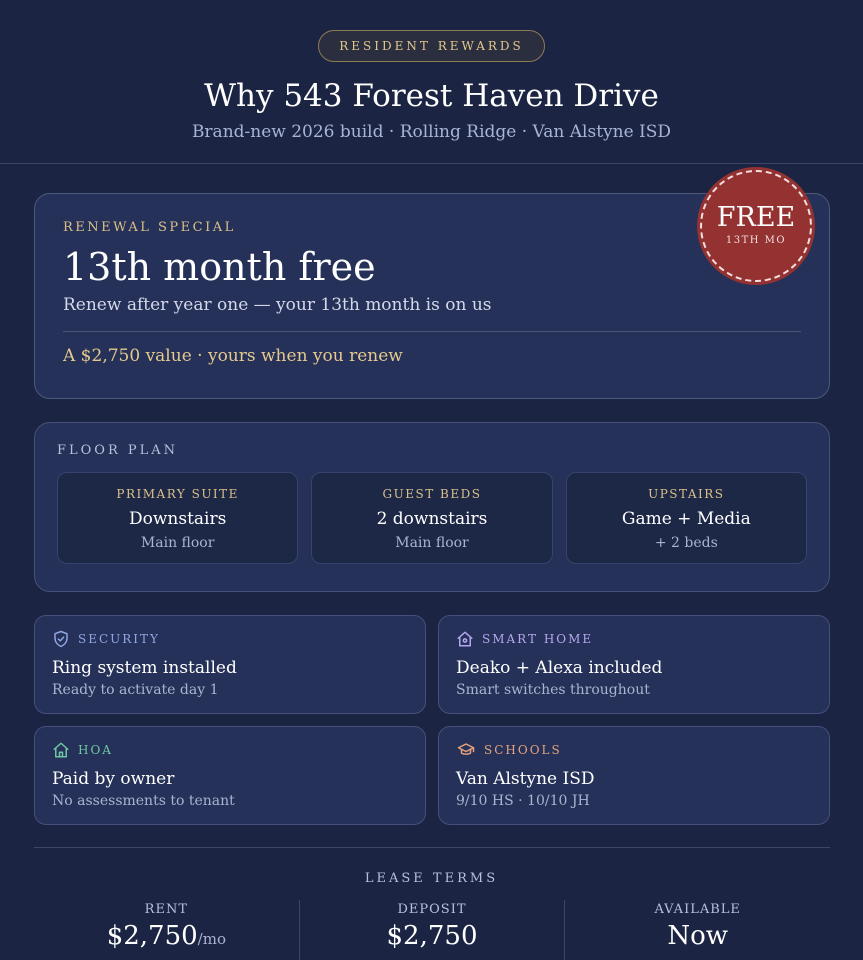 The image size is (863, 960). I want to click on term-rent: RENT $2,750/mo, so click(166, 930).